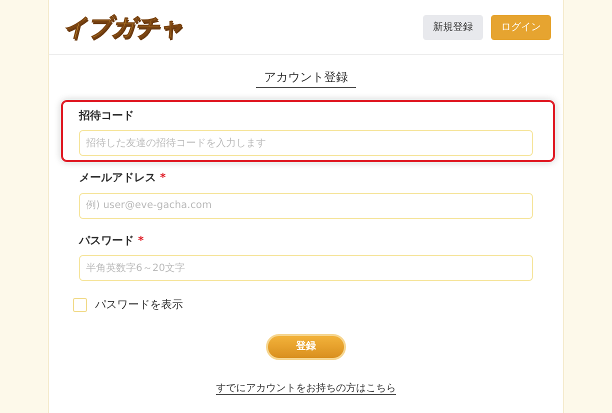 This screenshot has width=612, height=413. What do you see at coordinates (306, 79) in the screenshot?
I see `page-title: アカウント登録` at bounding box center [306, 79].